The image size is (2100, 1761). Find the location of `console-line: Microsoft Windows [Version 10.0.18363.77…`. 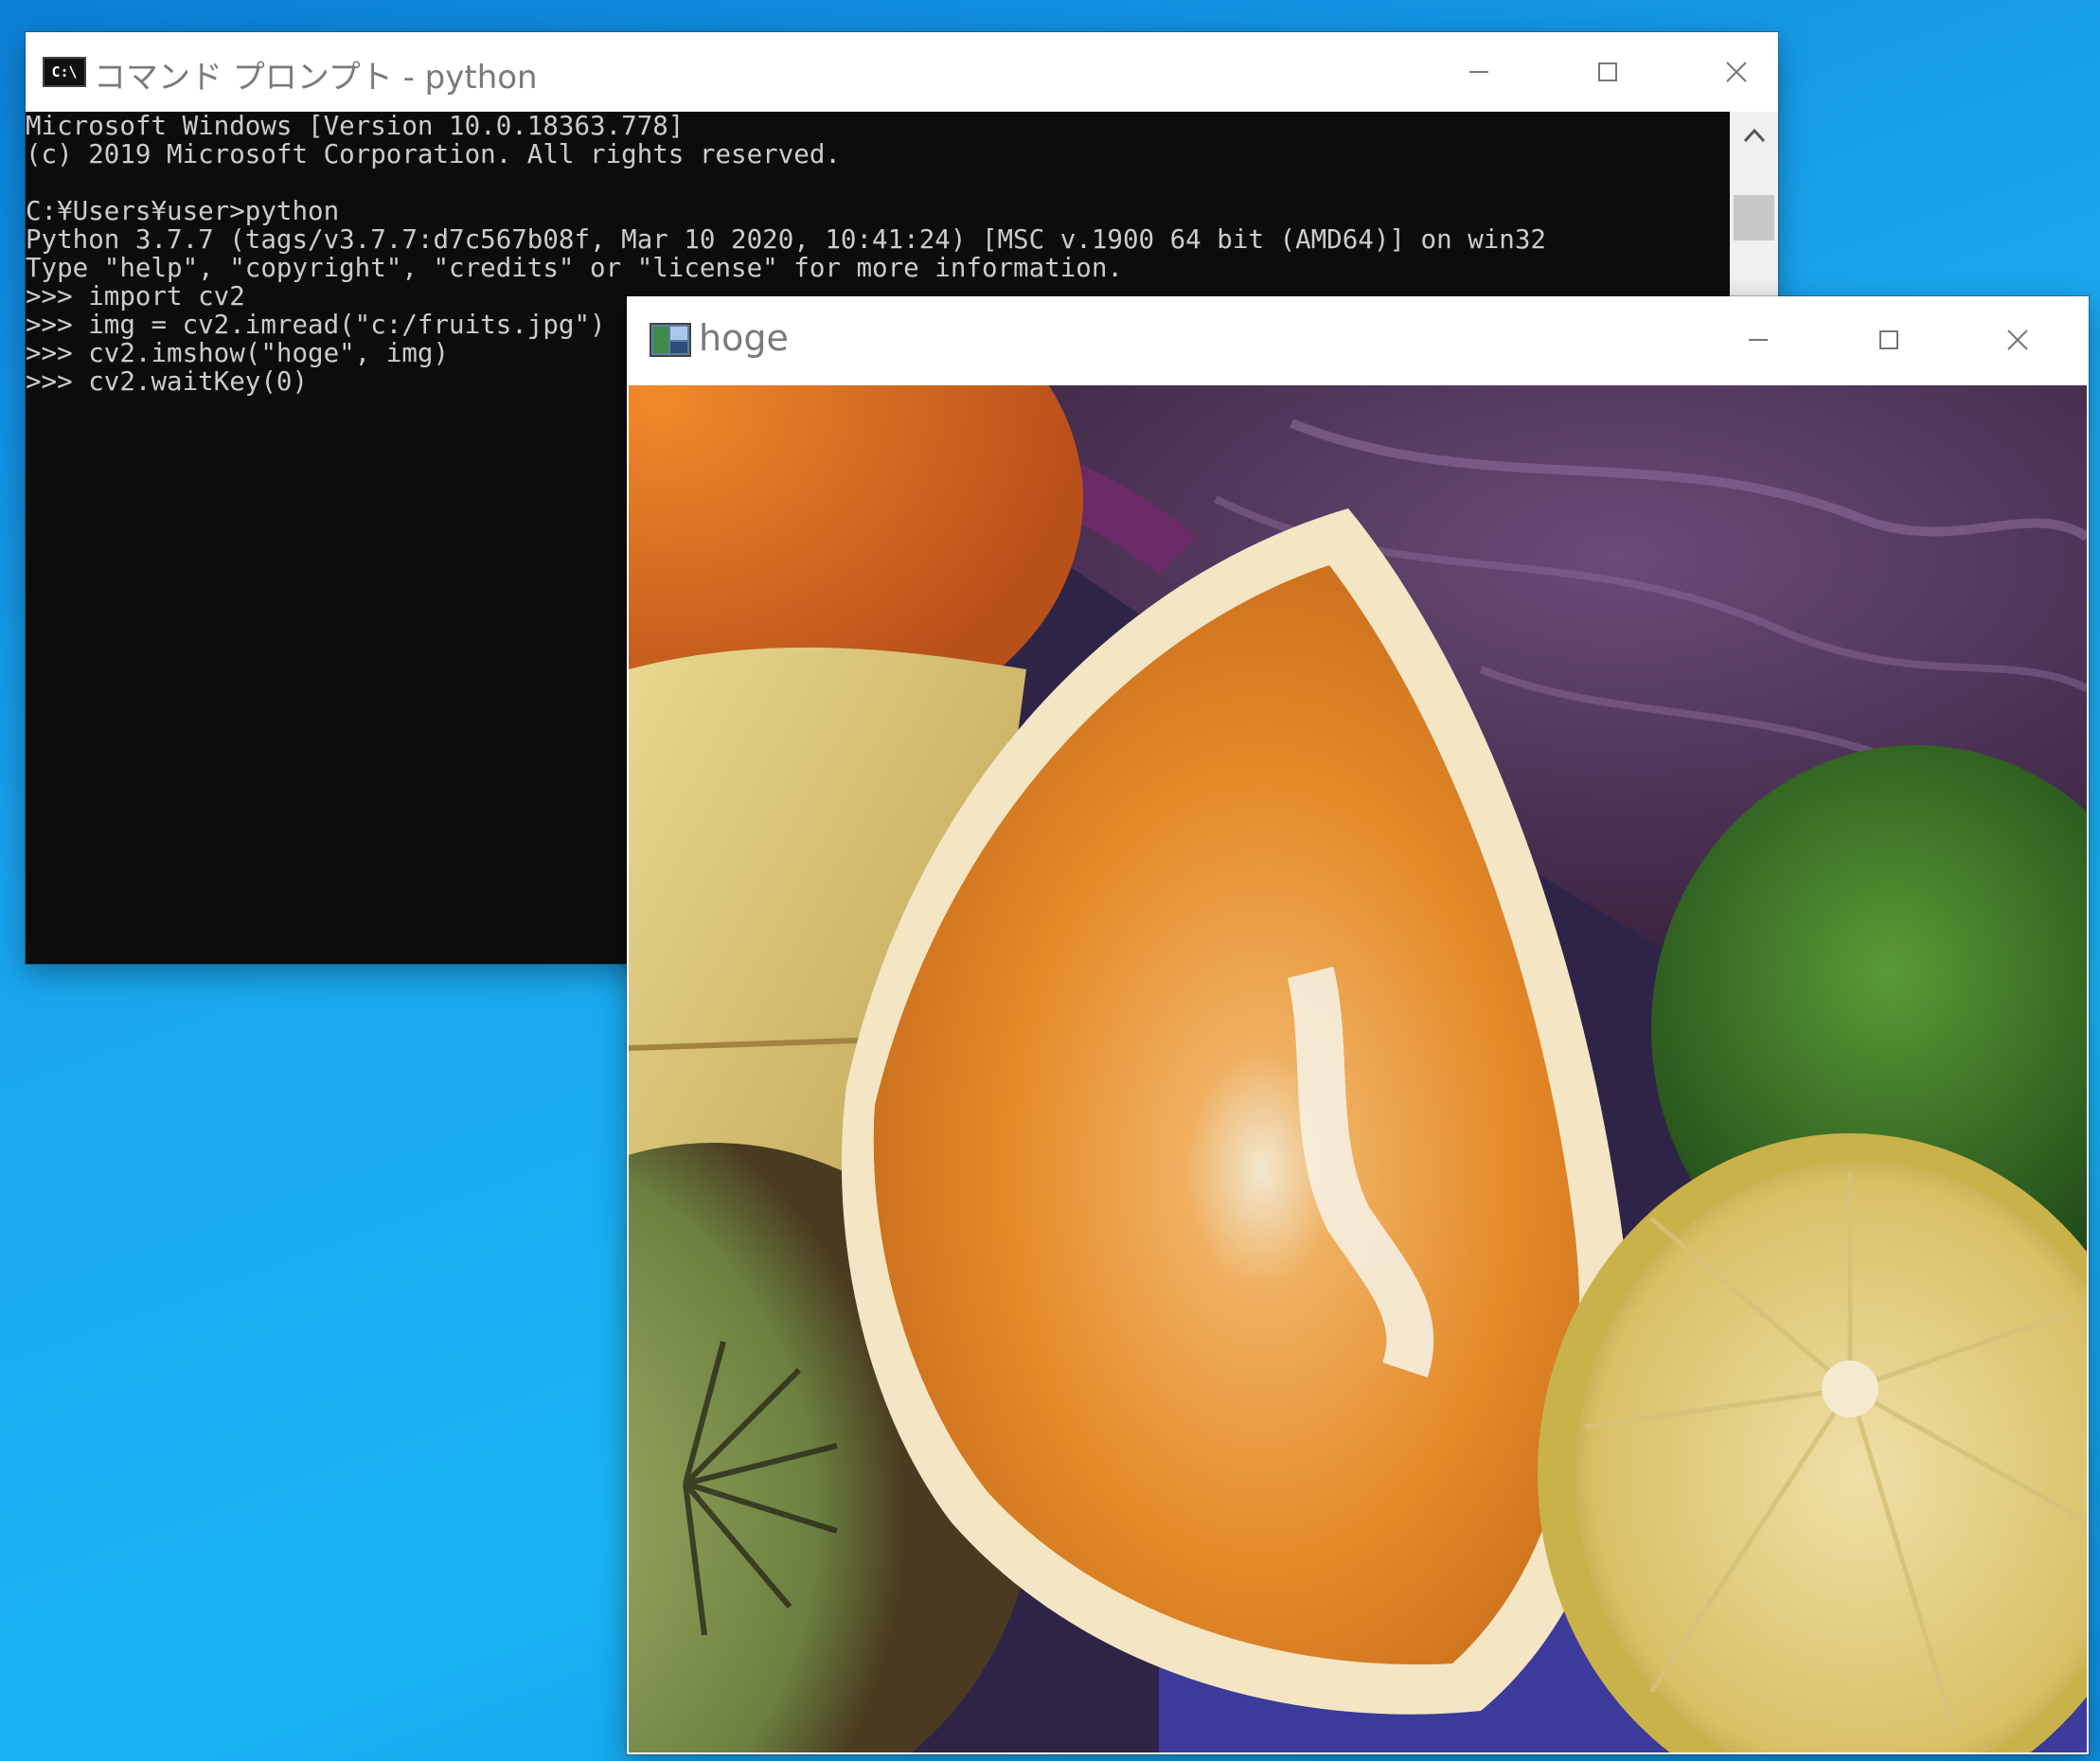

console-line: Microsoft Windows [Version 10.0.18363.77… is located at coordinates (355, 126).